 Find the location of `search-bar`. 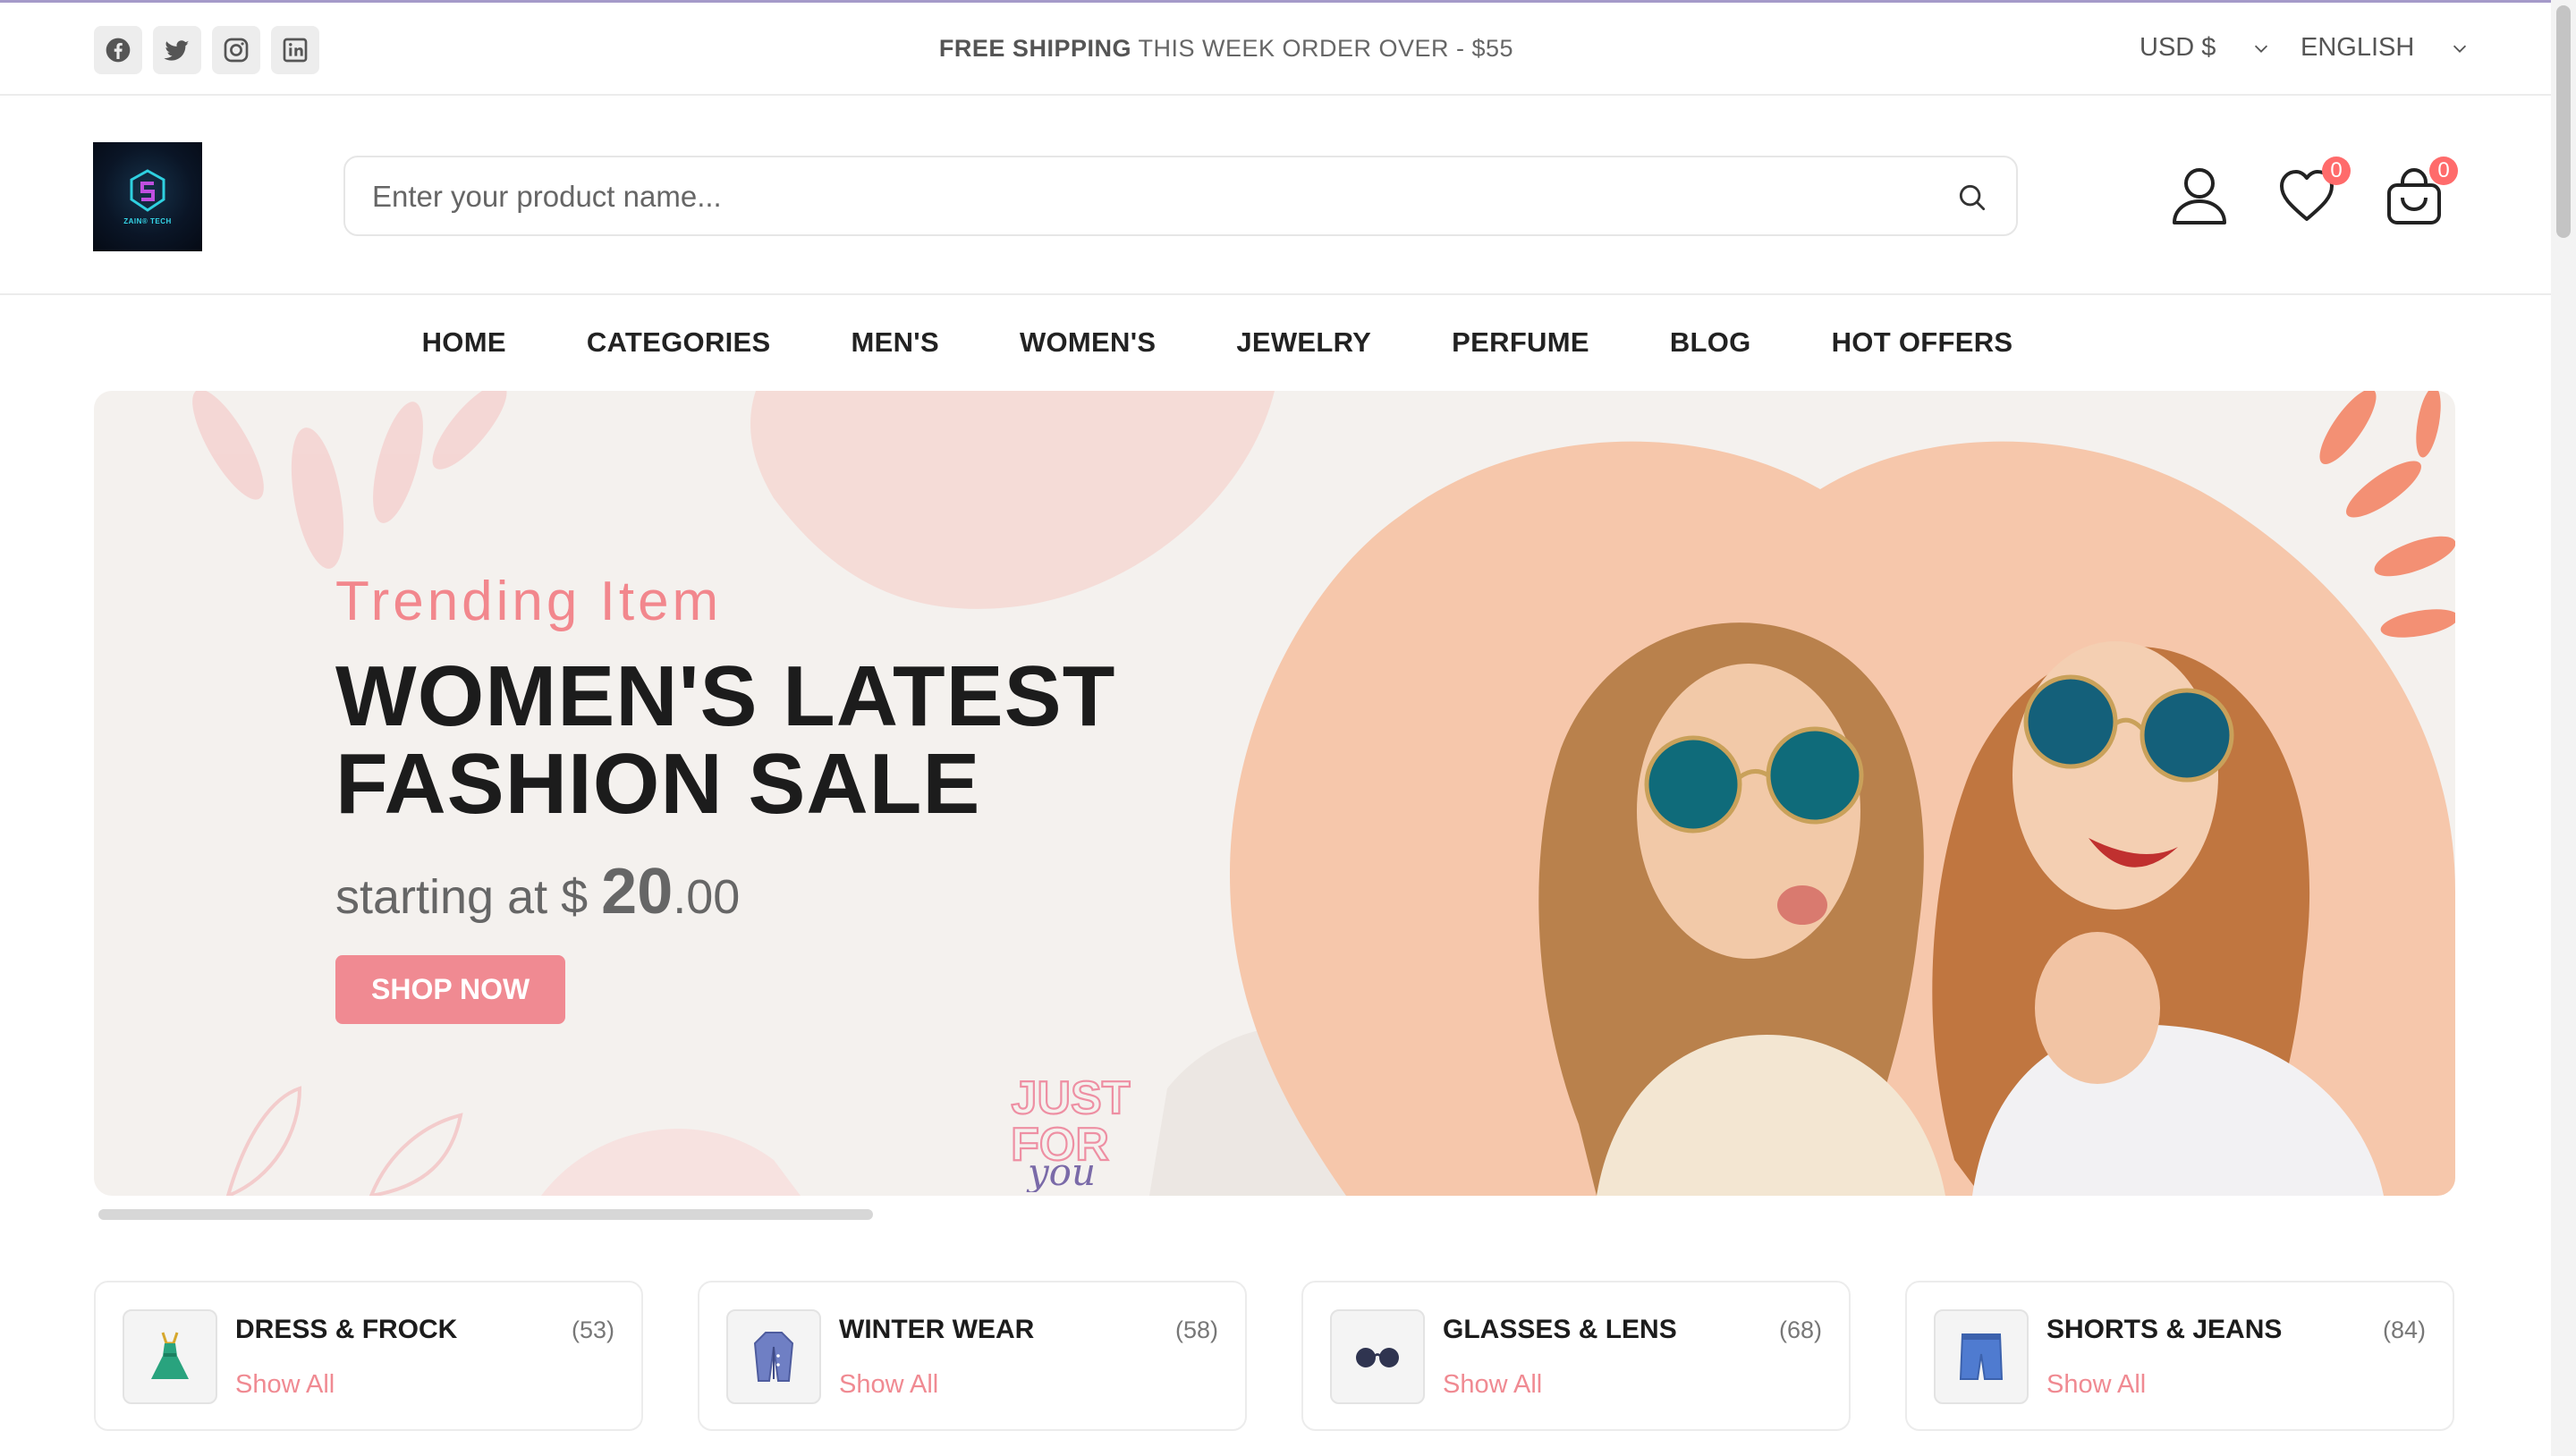

search-bar is located at coordinates (1180, 196).